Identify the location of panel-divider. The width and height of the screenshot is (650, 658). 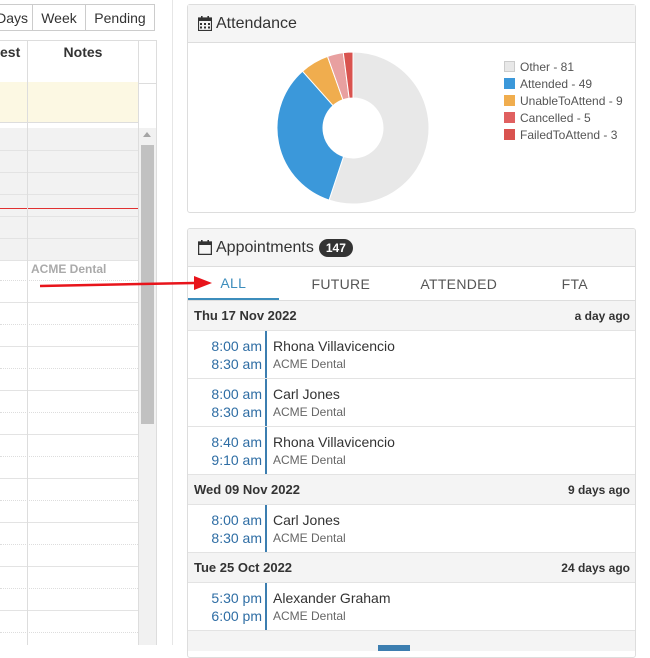
(172, 322).